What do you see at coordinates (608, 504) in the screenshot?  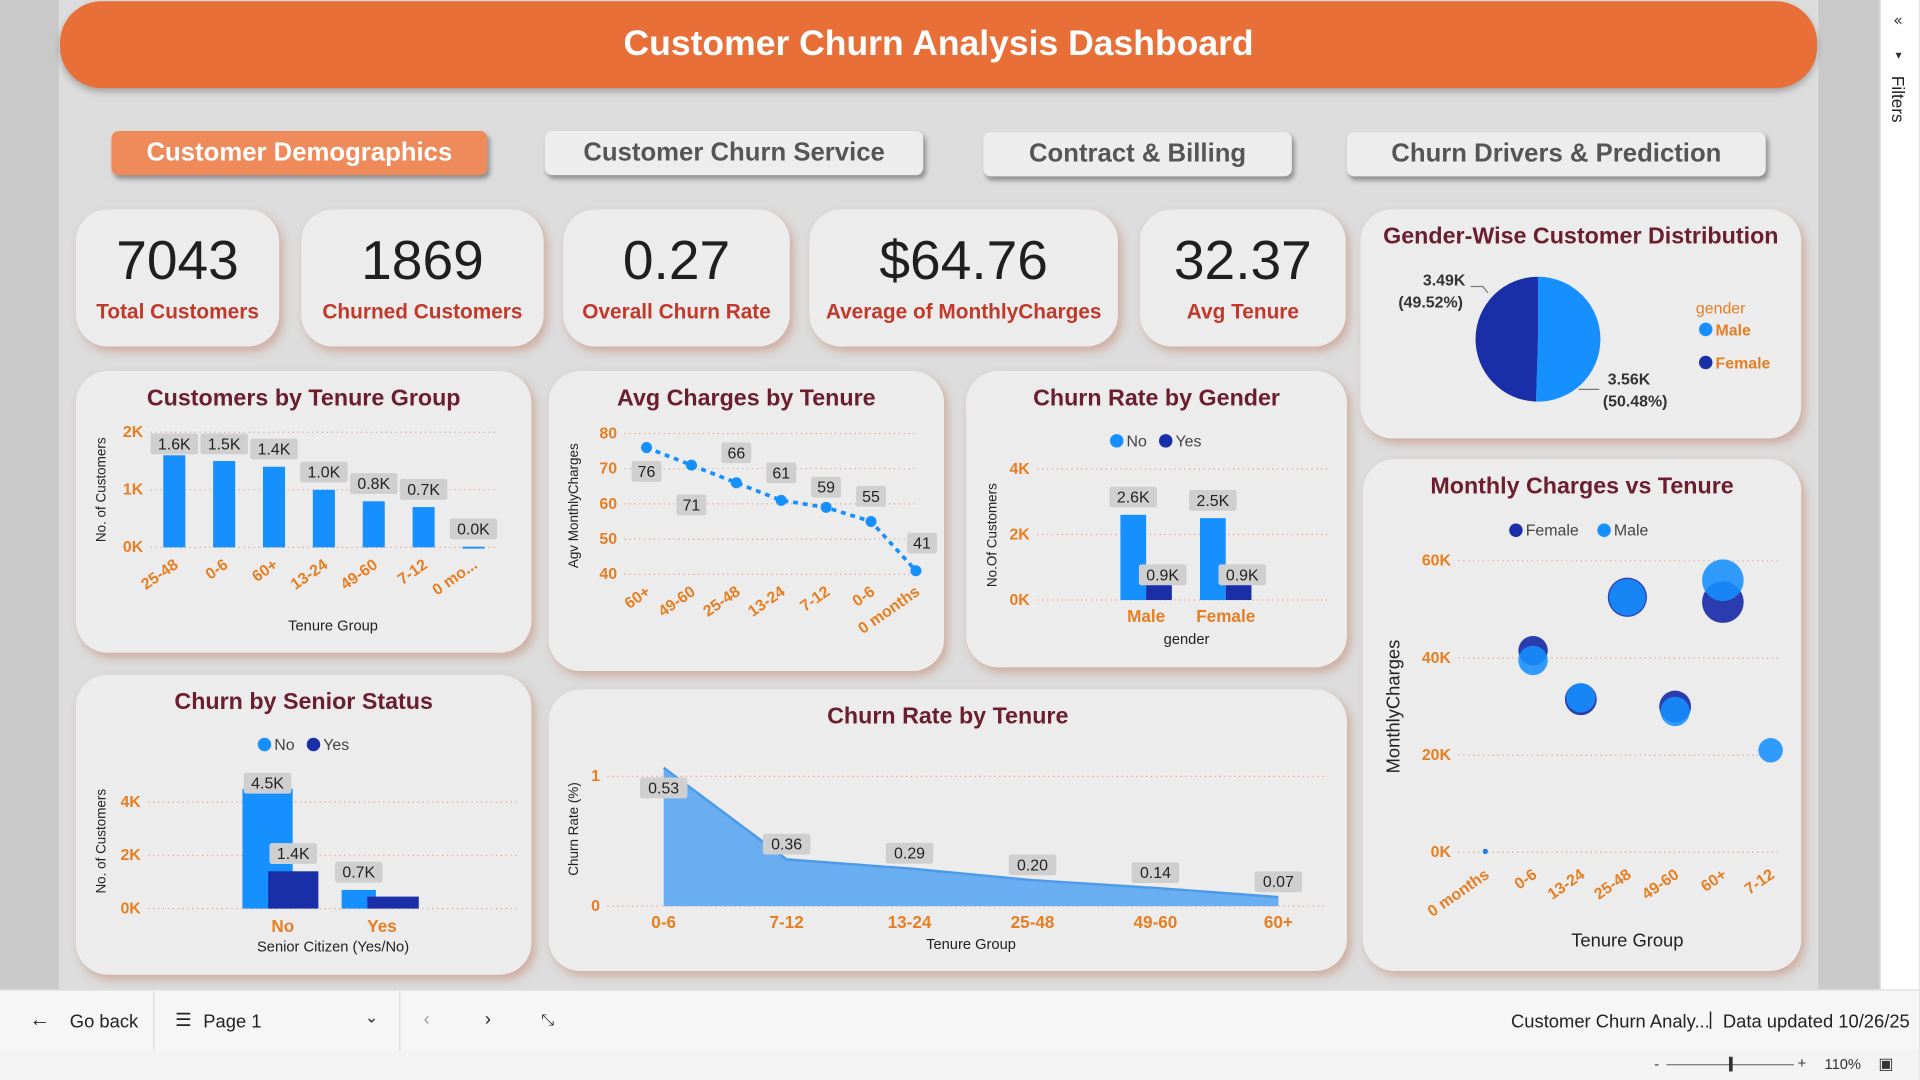 I see `avg-charges-ytick: 60` at bounding box center [608, 504].